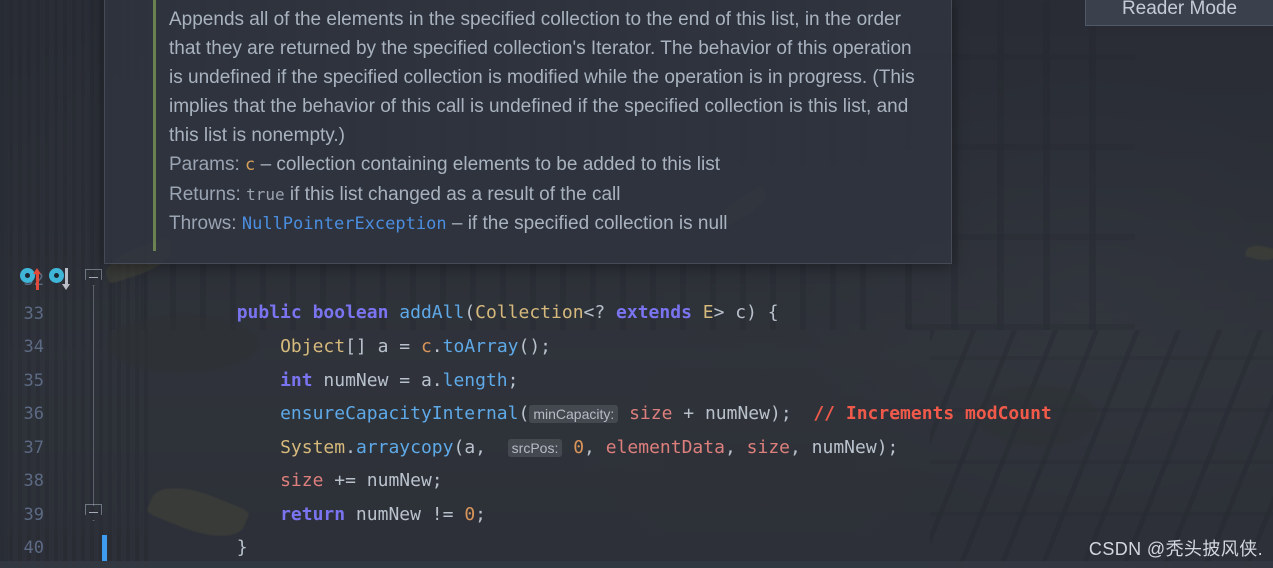 The height and width of the screenshot is (568, 1273). I want to click on token-keyword: extends, so click(654, 312).